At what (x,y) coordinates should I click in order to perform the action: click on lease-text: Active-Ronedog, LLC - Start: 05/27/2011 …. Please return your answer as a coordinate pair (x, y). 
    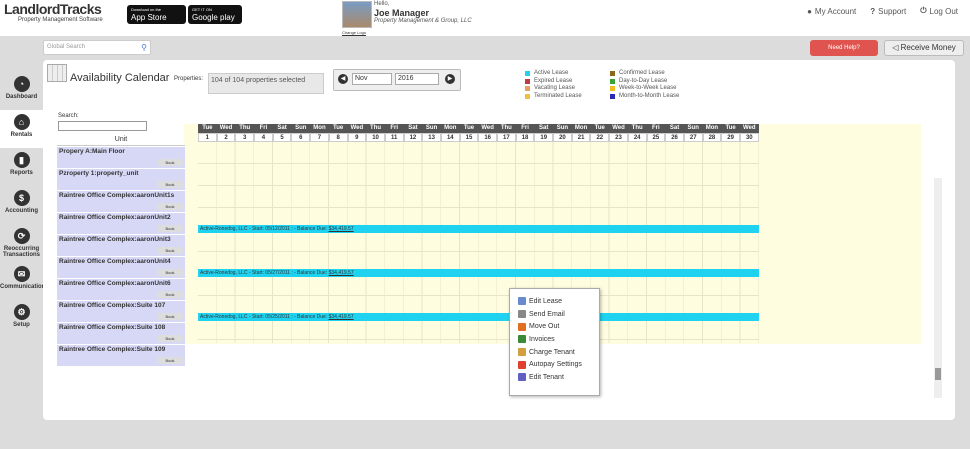
    Looking at the image, I should click on (264, 273).